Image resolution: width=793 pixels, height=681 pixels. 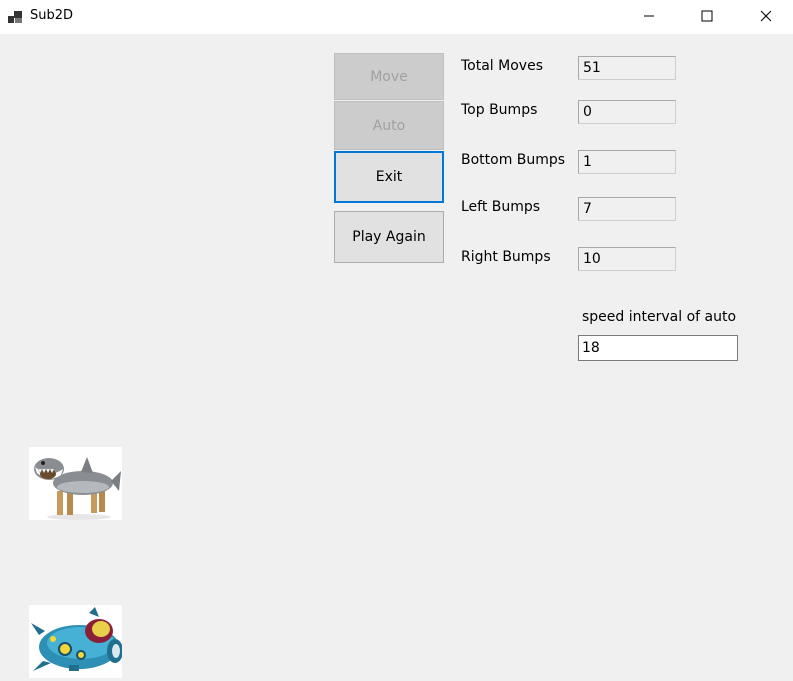 I want to click on close-icon, so click(x=766, y=16).